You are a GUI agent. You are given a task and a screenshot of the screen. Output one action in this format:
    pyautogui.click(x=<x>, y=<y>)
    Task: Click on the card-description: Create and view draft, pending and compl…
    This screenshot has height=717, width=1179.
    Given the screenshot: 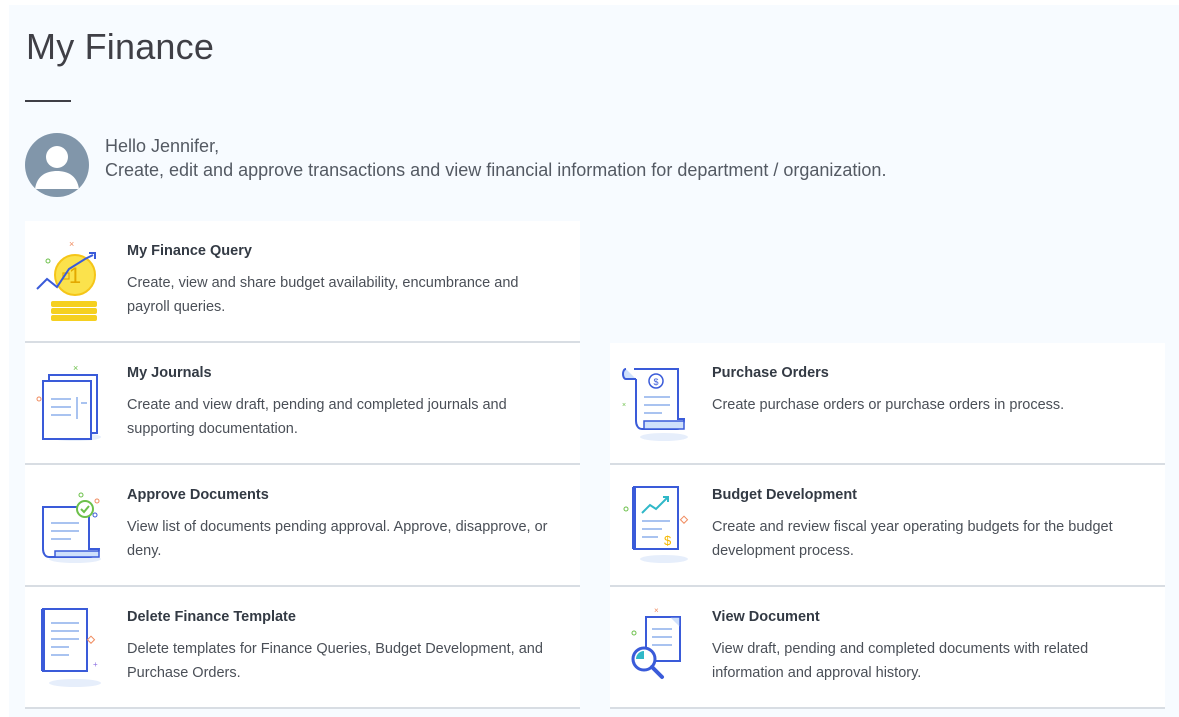 What is the action you would take?
    pyautogui.click(x=317, y=417)
    